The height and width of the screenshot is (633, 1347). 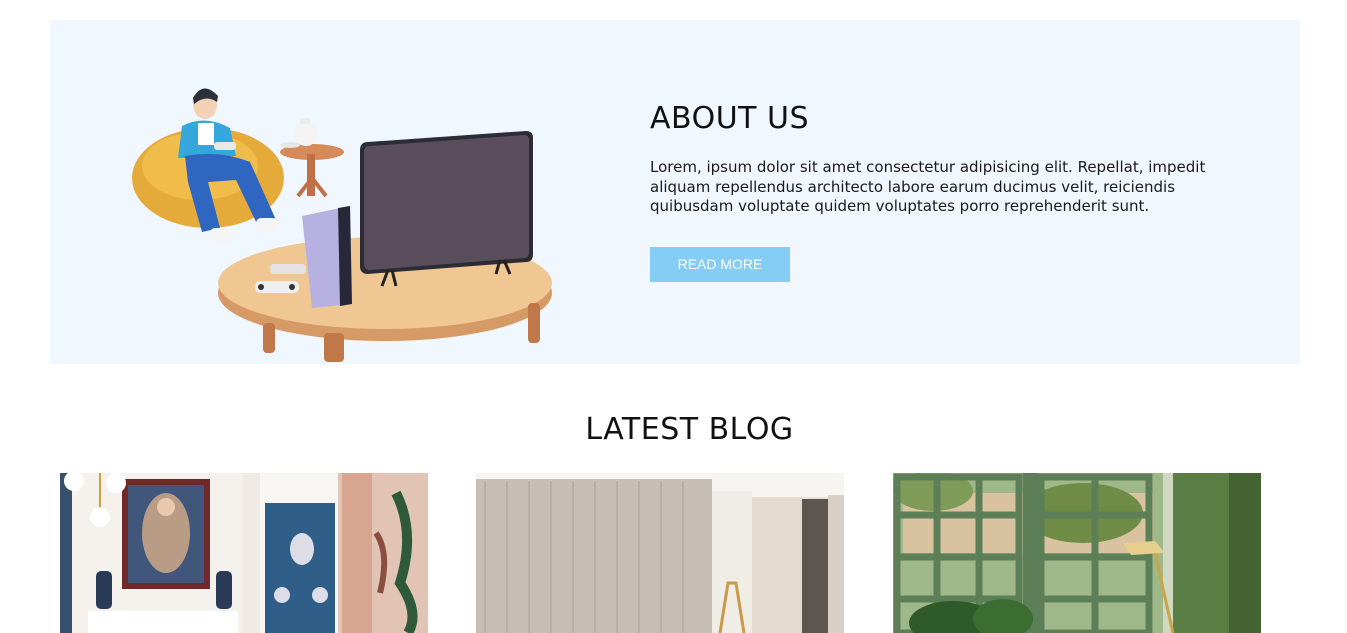 I want to click on latest-blog-title: LATEST BLOG, so click(x=689, y=429).